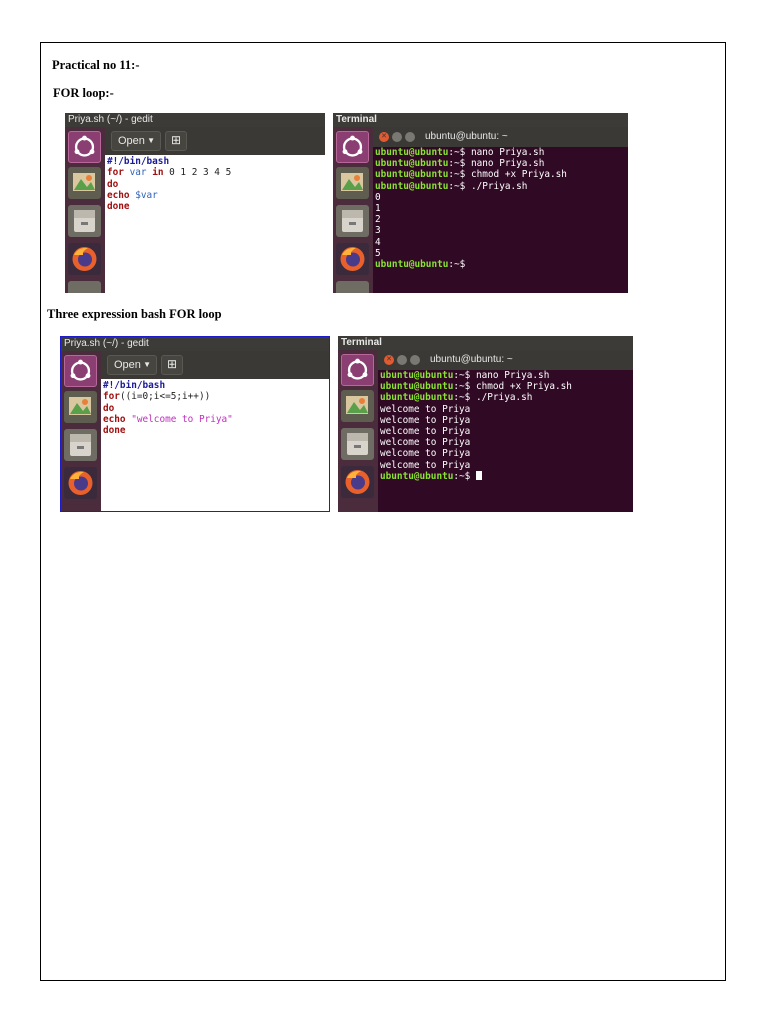 The image size is (768, 1024). What do you see at coordinates (378, 231) in the screenshot?
I see `output-line: 3` at bounding box center [378, 231].